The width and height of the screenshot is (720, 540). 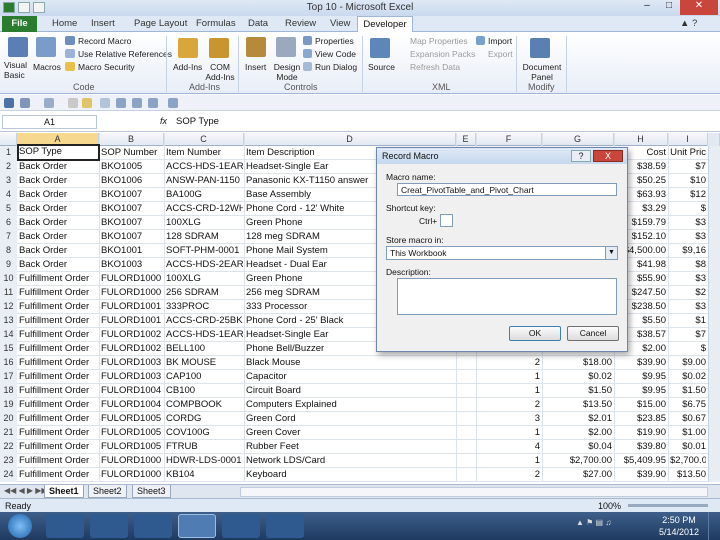 I want to click on close-button: ✕, so click(x=699, y=7).